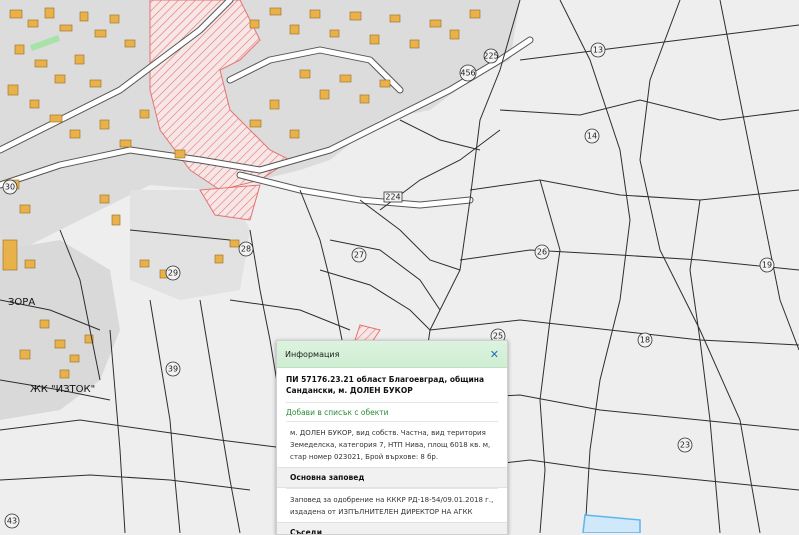 This screenshot has width=799, height=535. I want to click on order-section-title: Основна заповед, so click(392, 477).